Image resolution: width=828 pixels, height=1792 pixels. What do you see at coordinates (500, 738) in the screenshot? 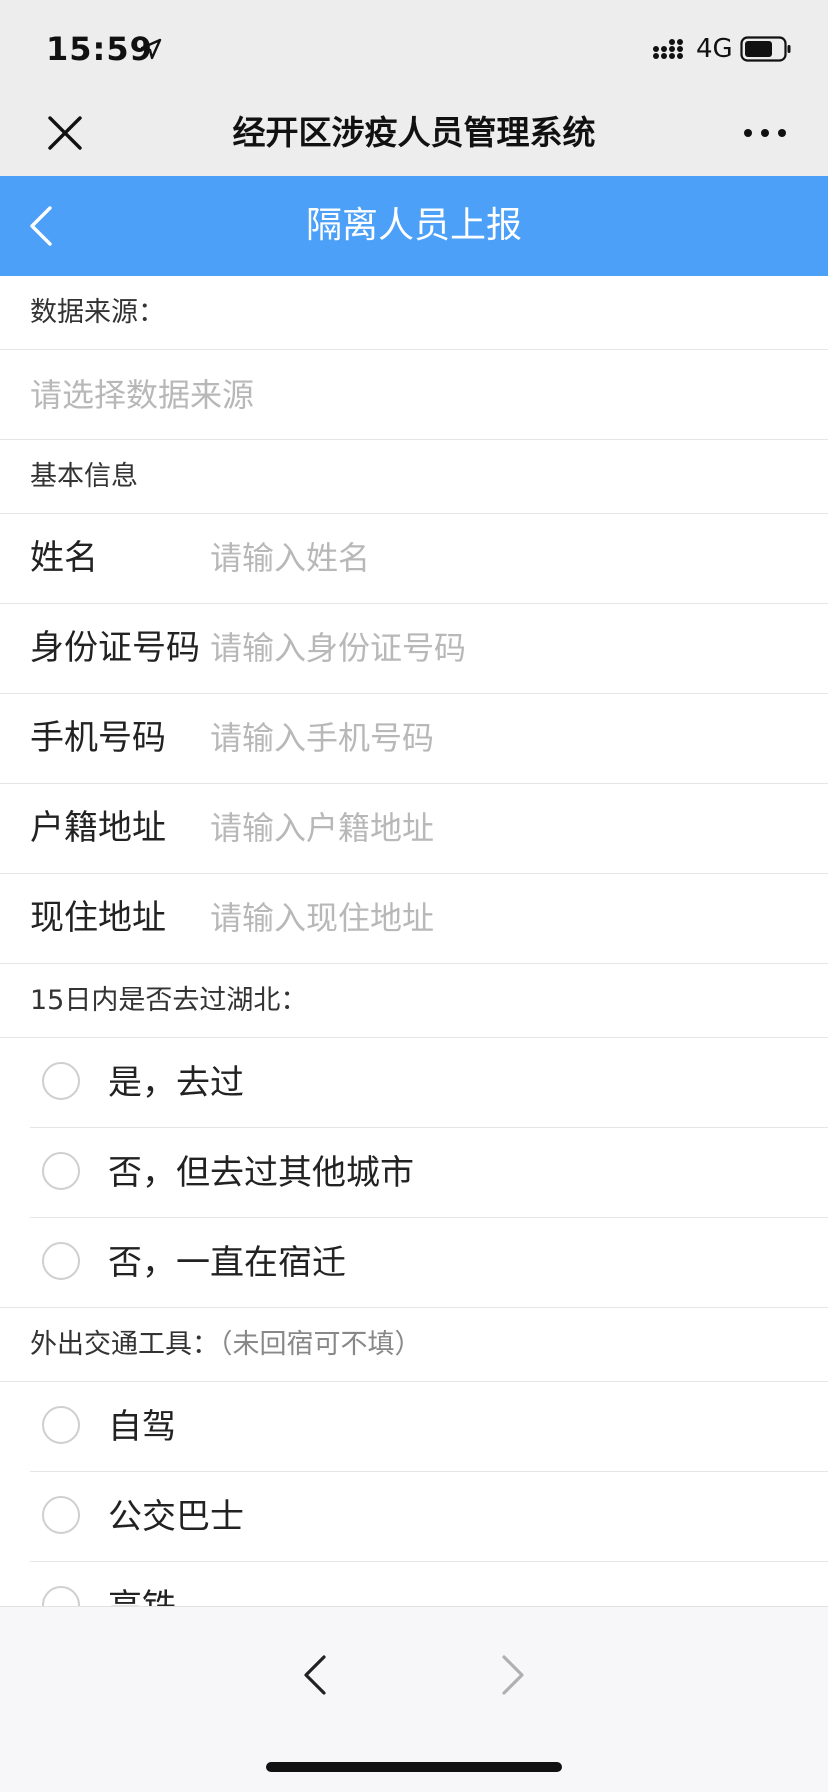
I see `phone-input` at bounding box center [500, 738].